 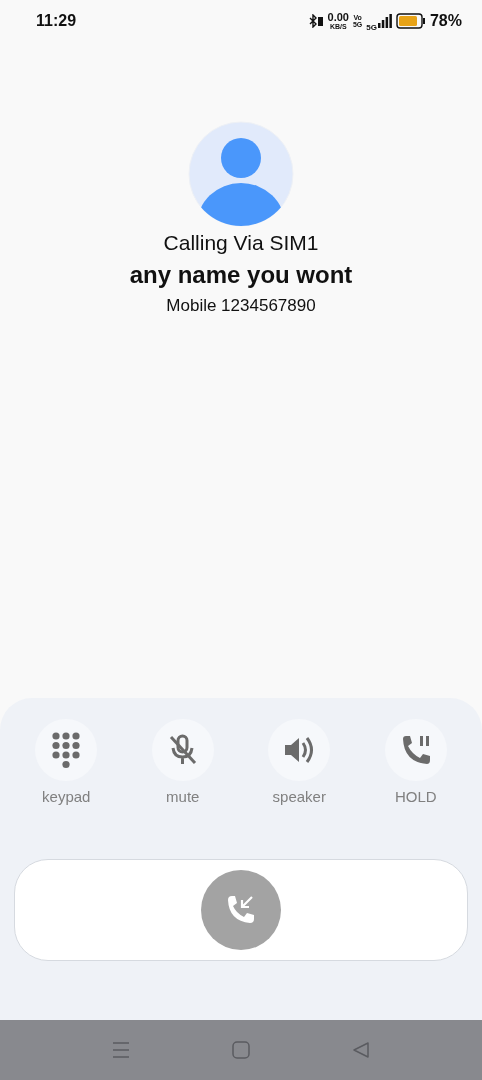 What do you see at coordinates (338, 17) in the screenshot?
I see `speed-value: 0.00` at bounding box center [338, 17].